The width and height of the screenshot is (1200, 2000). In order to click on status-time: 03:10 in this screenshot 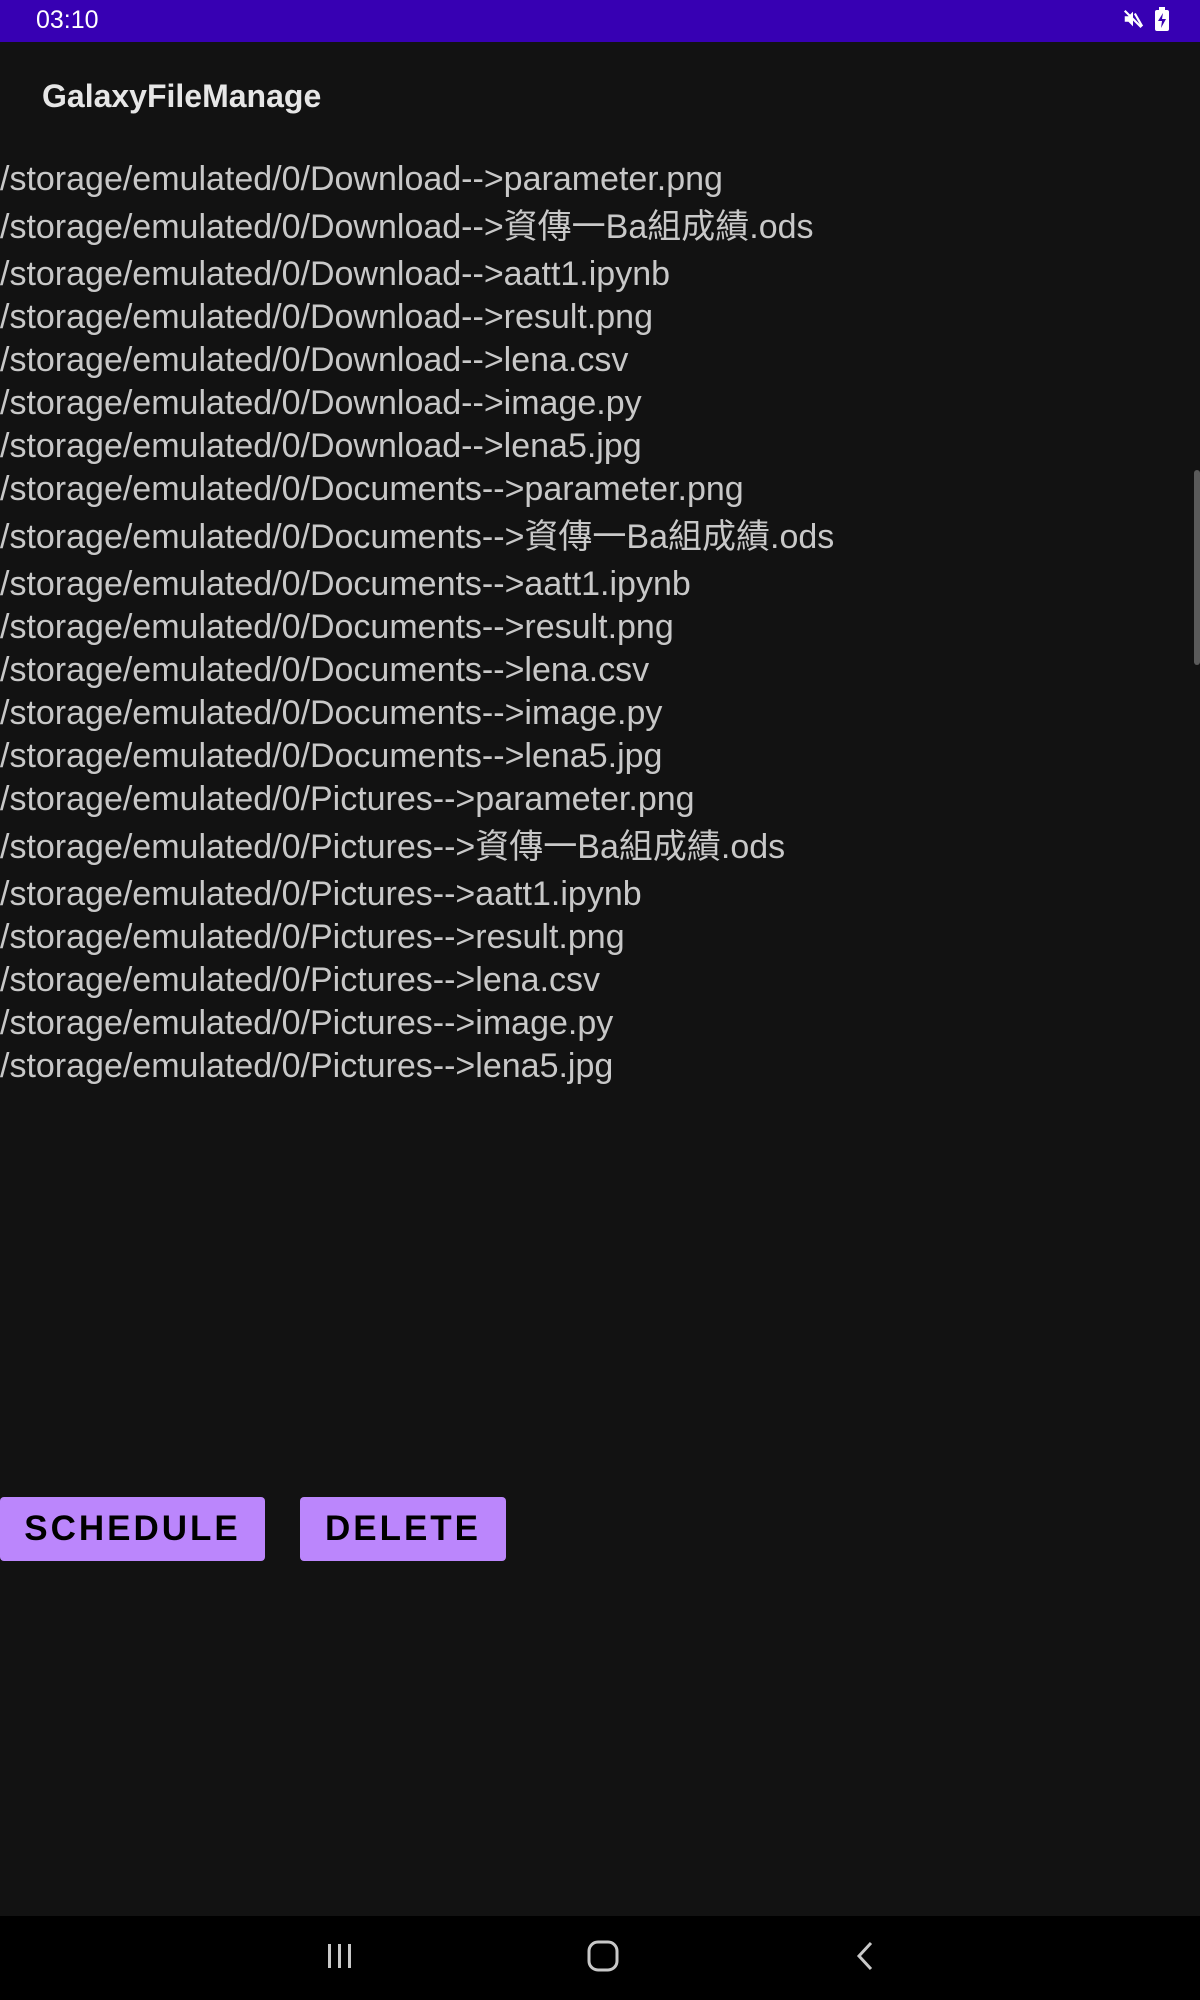, I will do `click(67, 20)`.